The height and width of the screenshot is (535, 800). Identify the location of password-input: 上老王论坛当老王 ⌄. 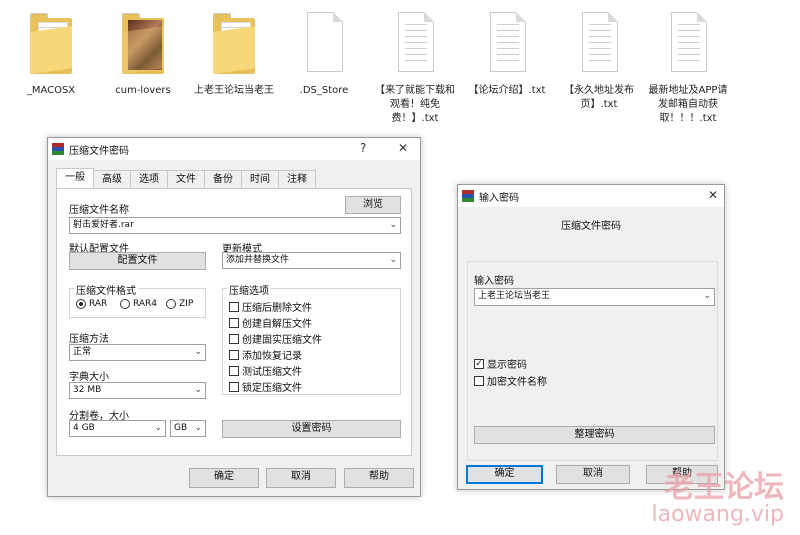
(594, 297).